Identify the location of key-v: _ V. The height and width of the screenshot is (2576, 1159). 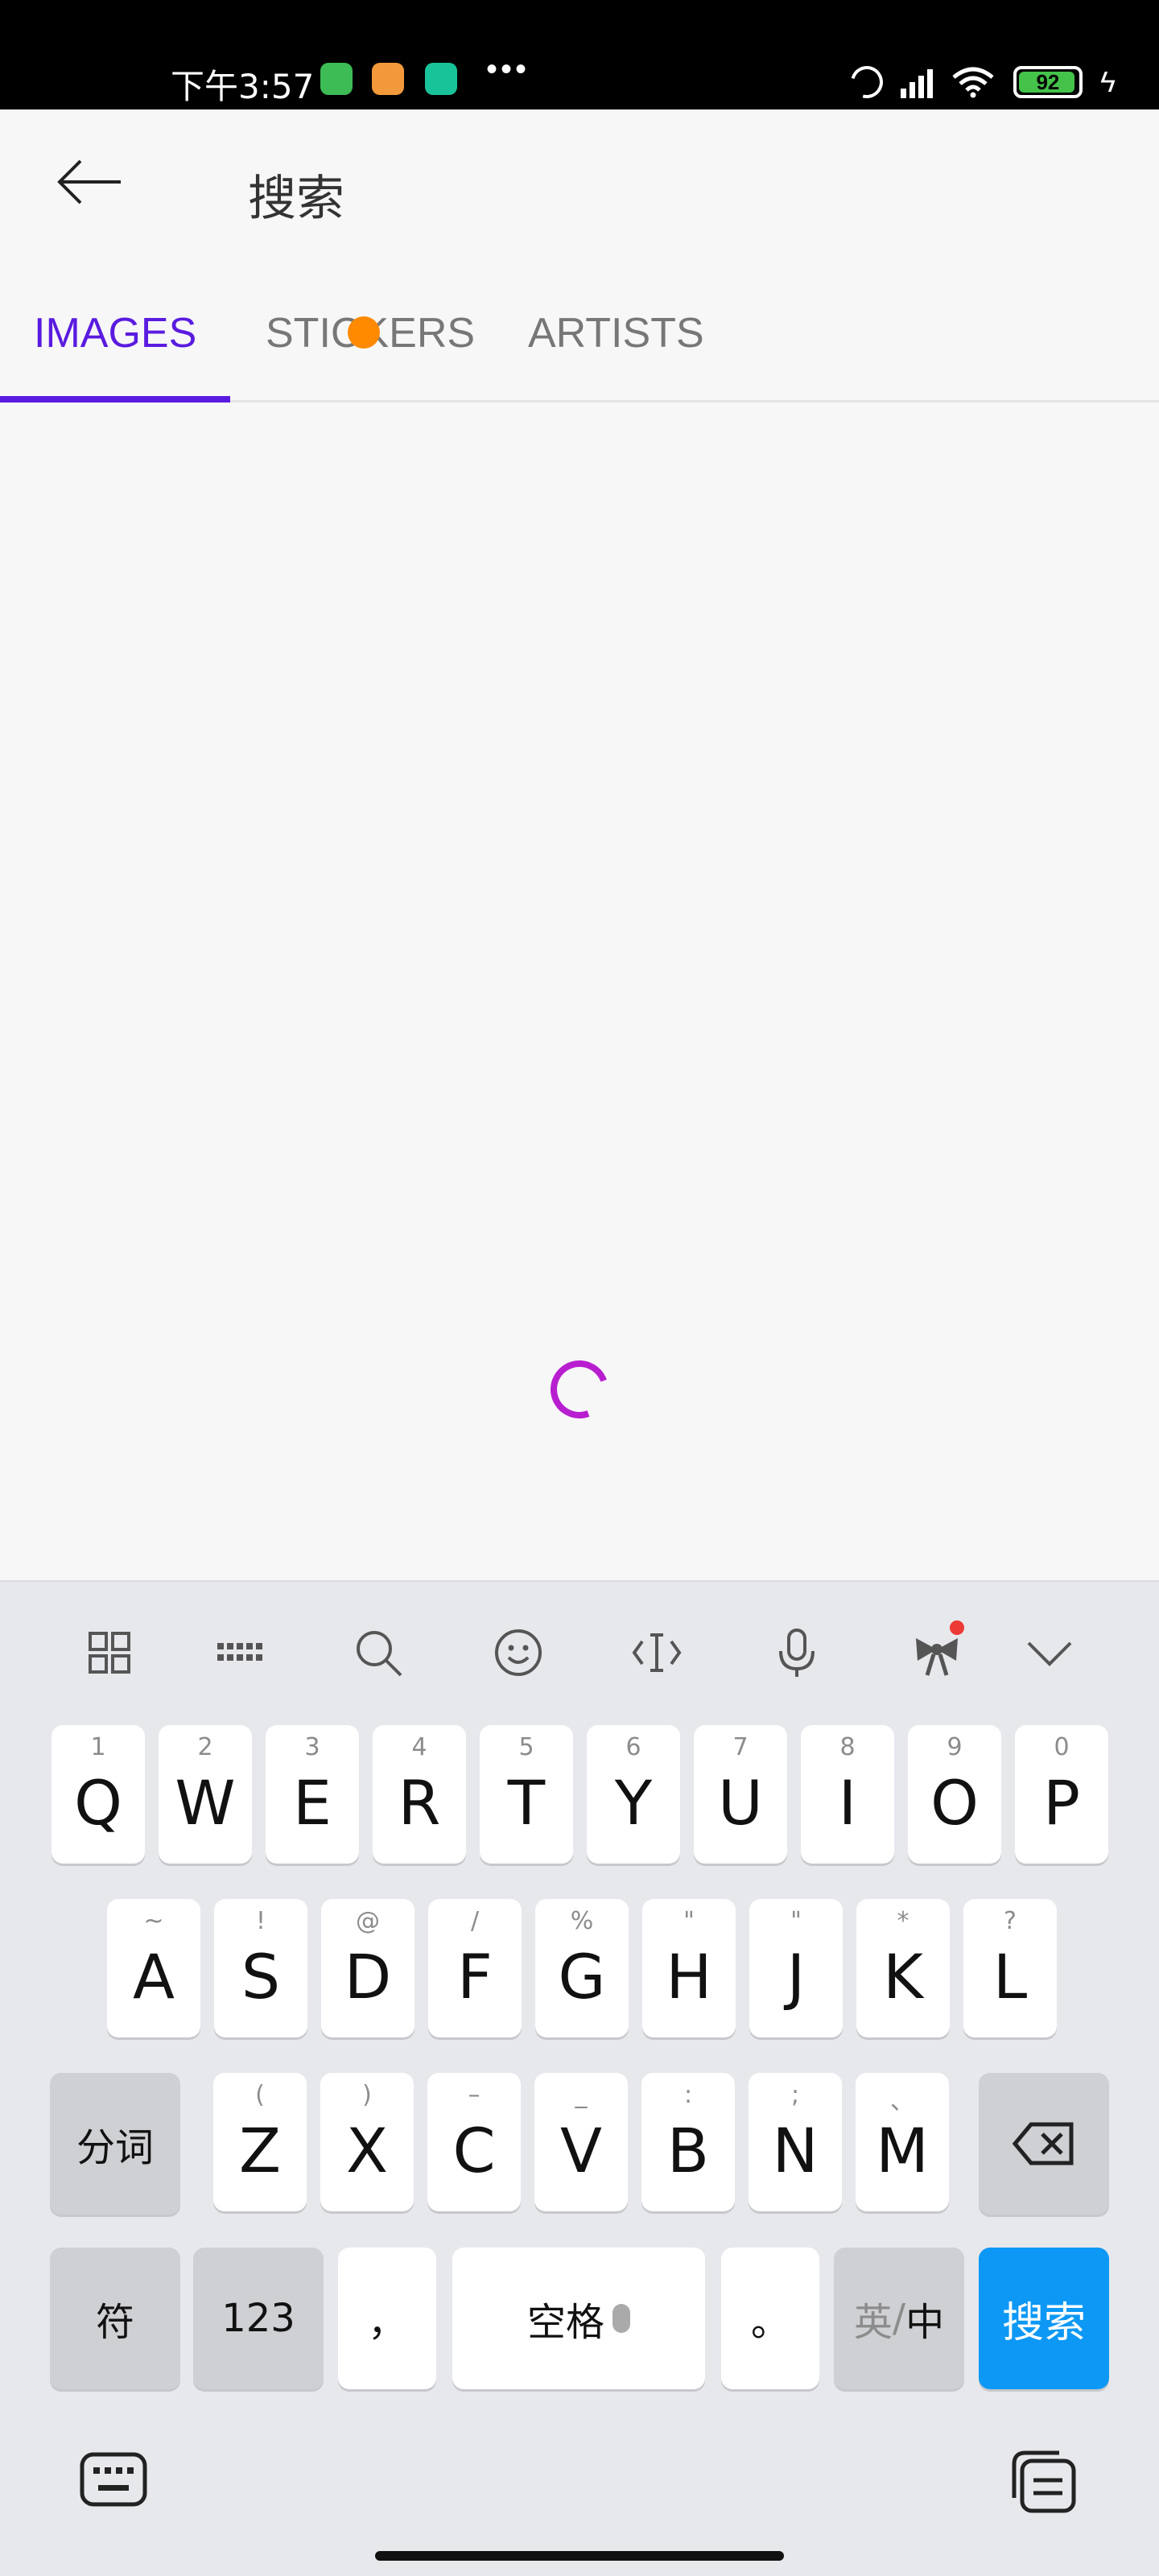
(581, 2142).